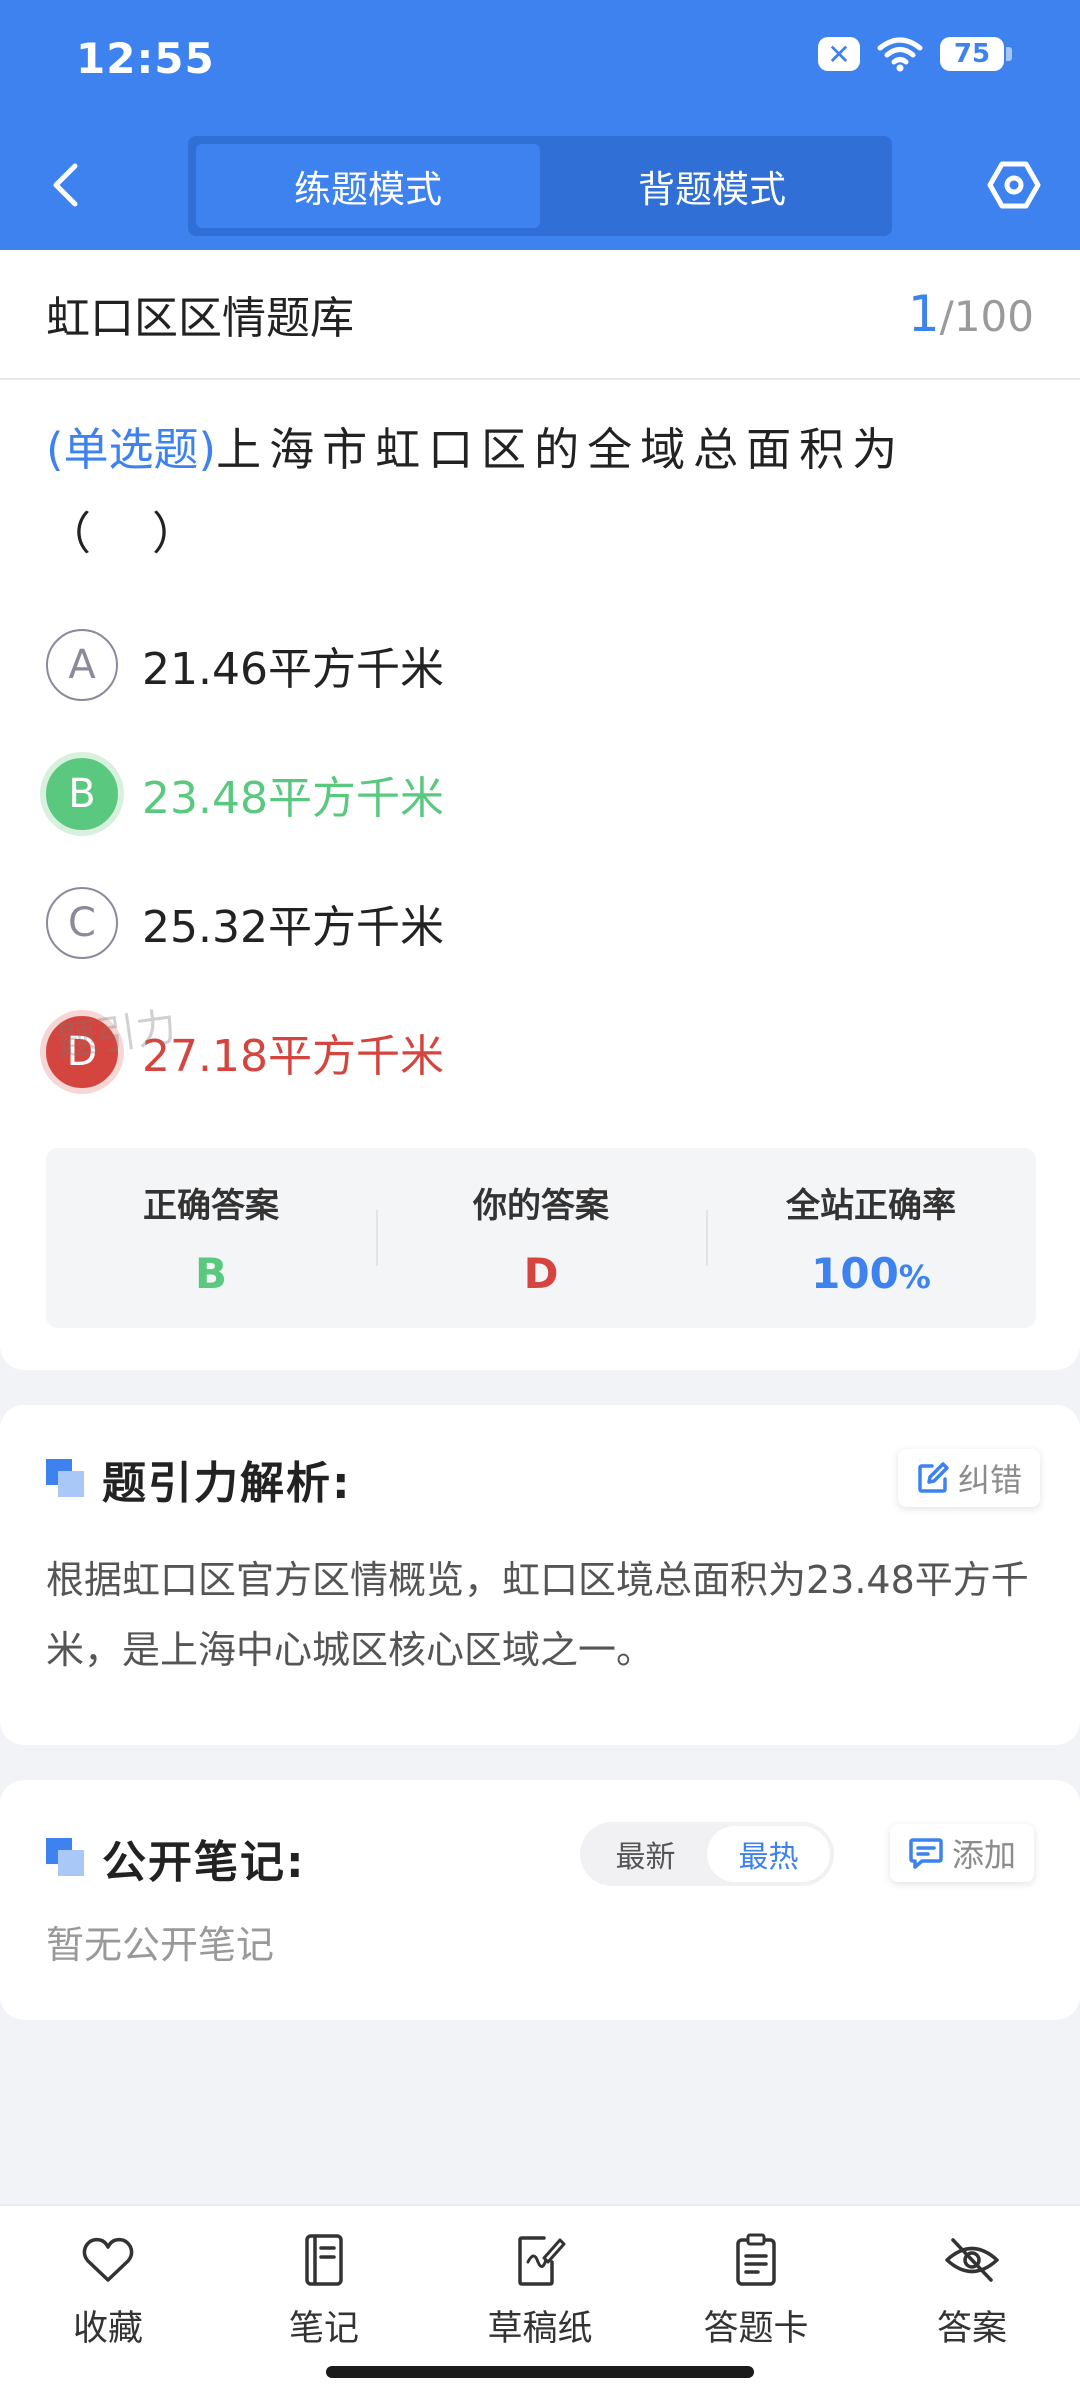  What do you see at coordinates (108, 2303) in the screenshot?
I see `nav-favorite: 收藏` at bounding box center [108, 2303].